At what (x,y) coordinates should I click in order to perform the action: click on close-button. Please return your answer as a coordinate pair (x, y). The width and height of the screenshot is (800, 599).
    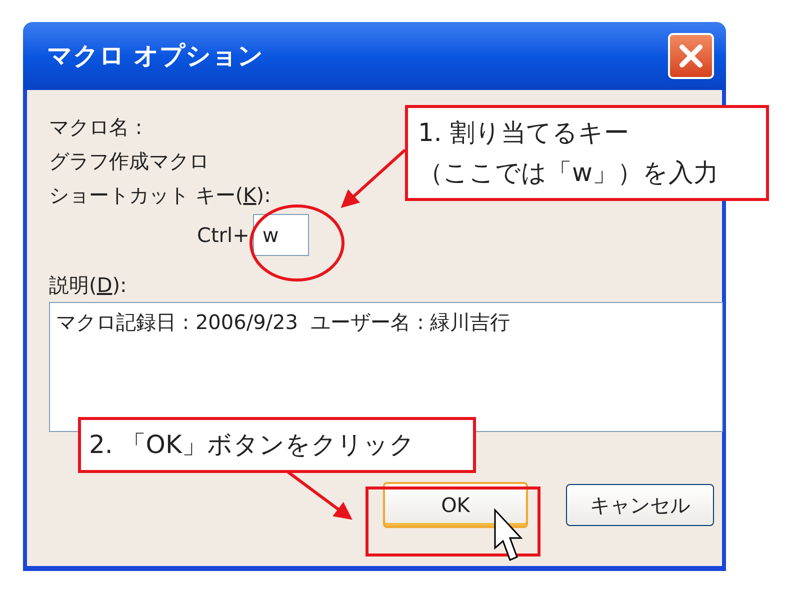
    Looking at the image, I should click on (691, 56).